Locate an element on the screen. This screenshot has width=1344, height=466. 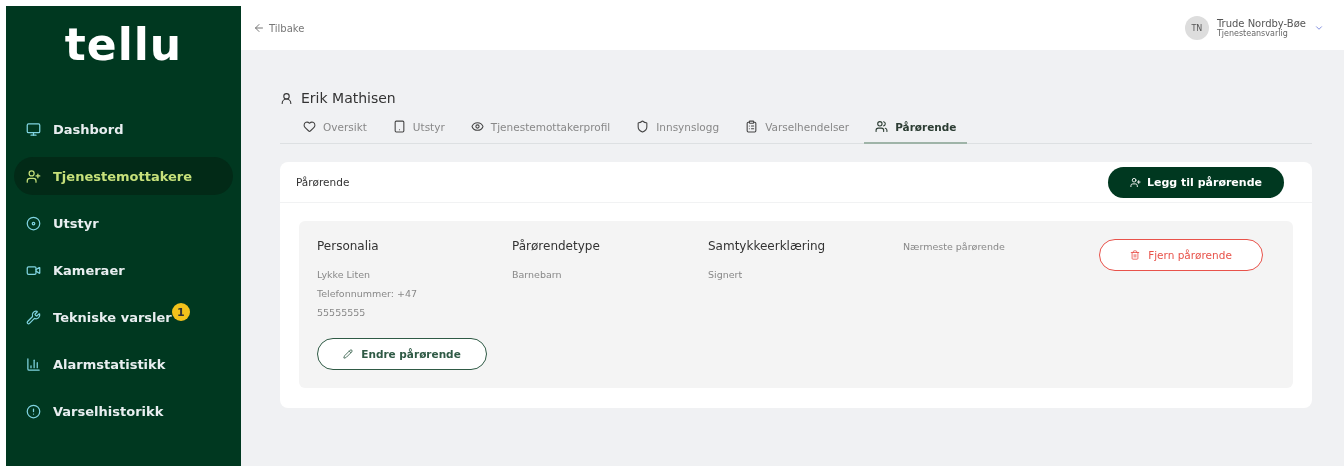
chart-icon is located at coordinates (33, 364).